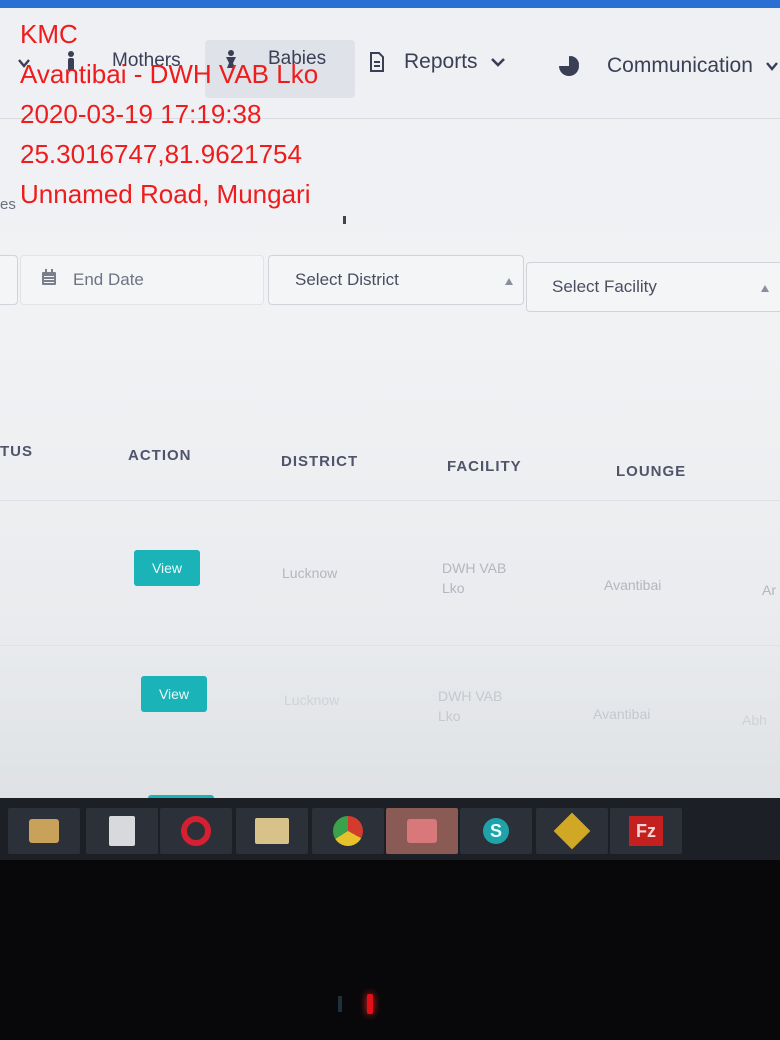 Image resolution: width=780 pixels, height=1040 pixels. Describe the element at coordinates (390, 500) in the screenshot. I see `header-separator` at that location.